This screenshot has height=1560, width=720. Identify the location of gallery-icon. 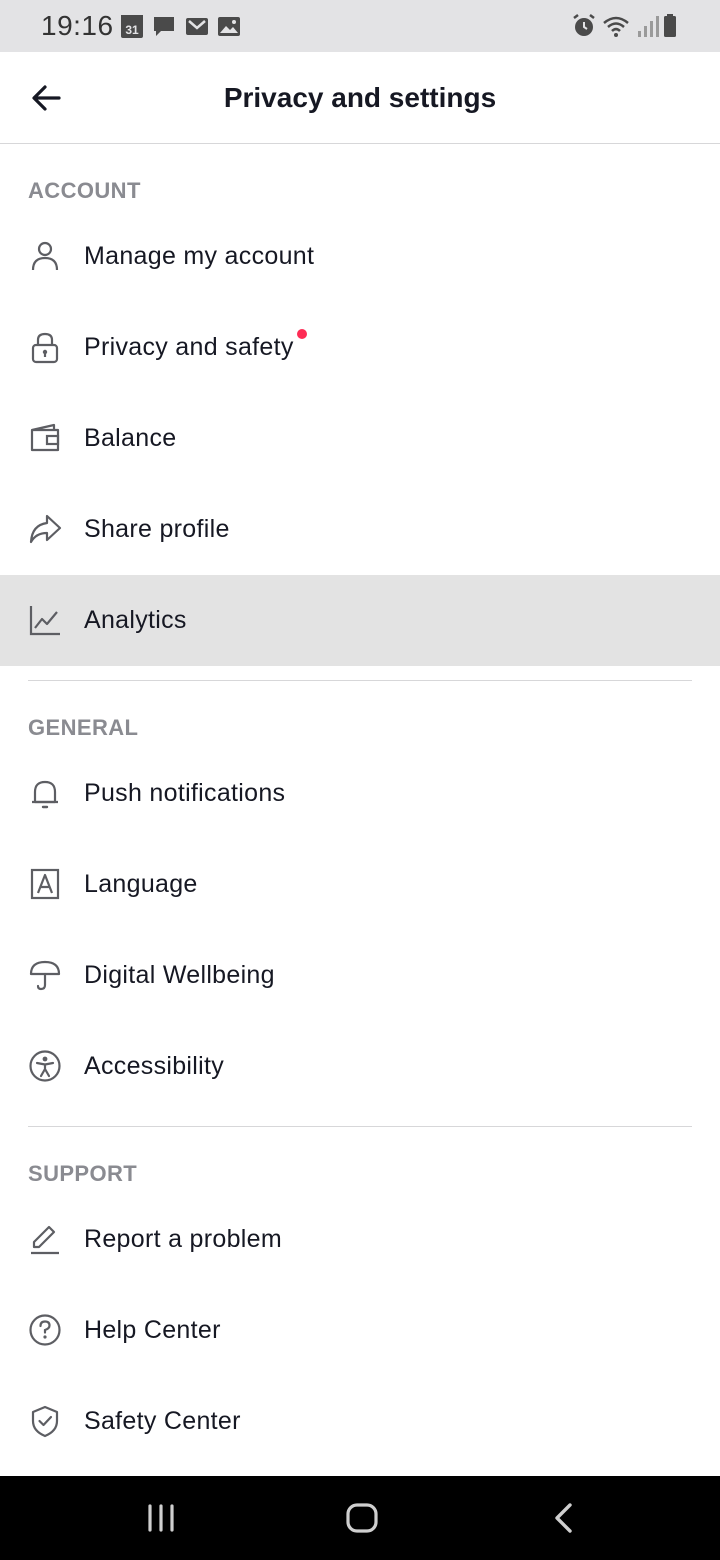
(229, 26).